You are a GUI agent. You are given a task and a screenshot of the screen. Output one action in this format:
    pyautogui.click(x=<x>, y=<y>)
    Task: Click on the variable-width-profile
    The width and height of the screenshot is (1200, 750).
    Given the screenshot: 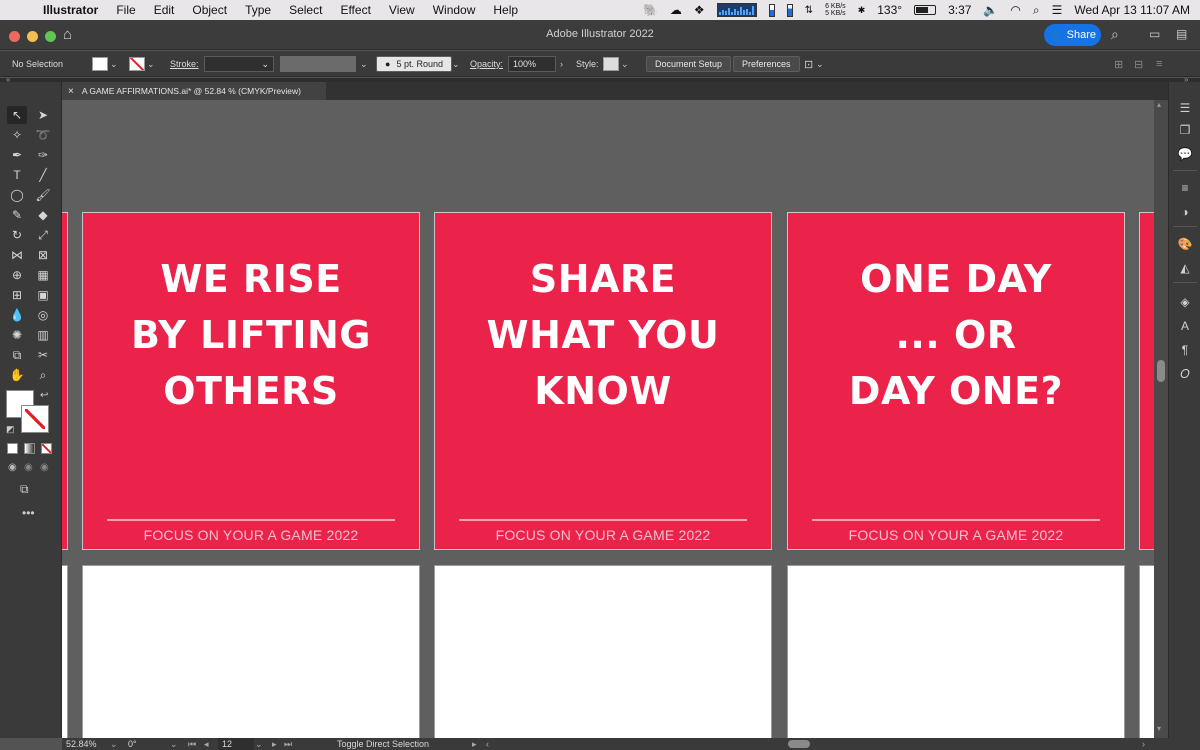 What is the action you would take?
    pyautogui.click(x=318, y=64)
    